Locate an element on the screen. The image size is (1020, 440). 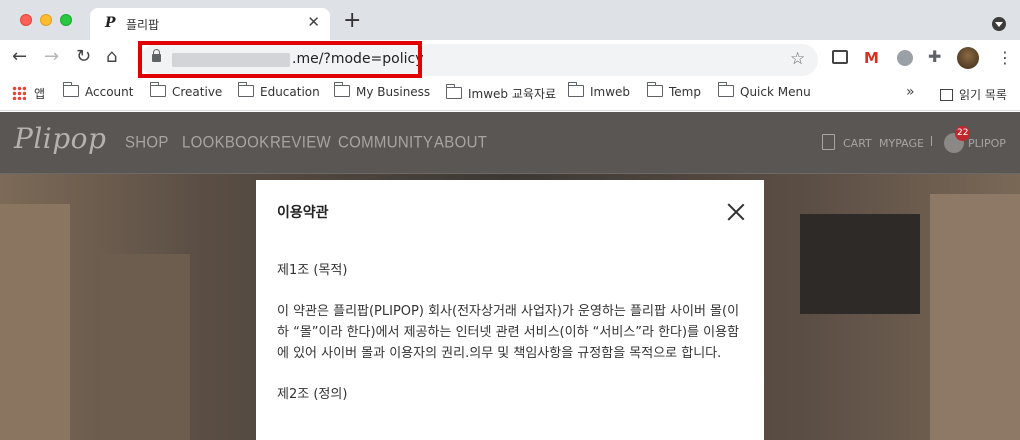
terms-article-2-heading: 제2조 (정의) is located at coordinates (312, 394).